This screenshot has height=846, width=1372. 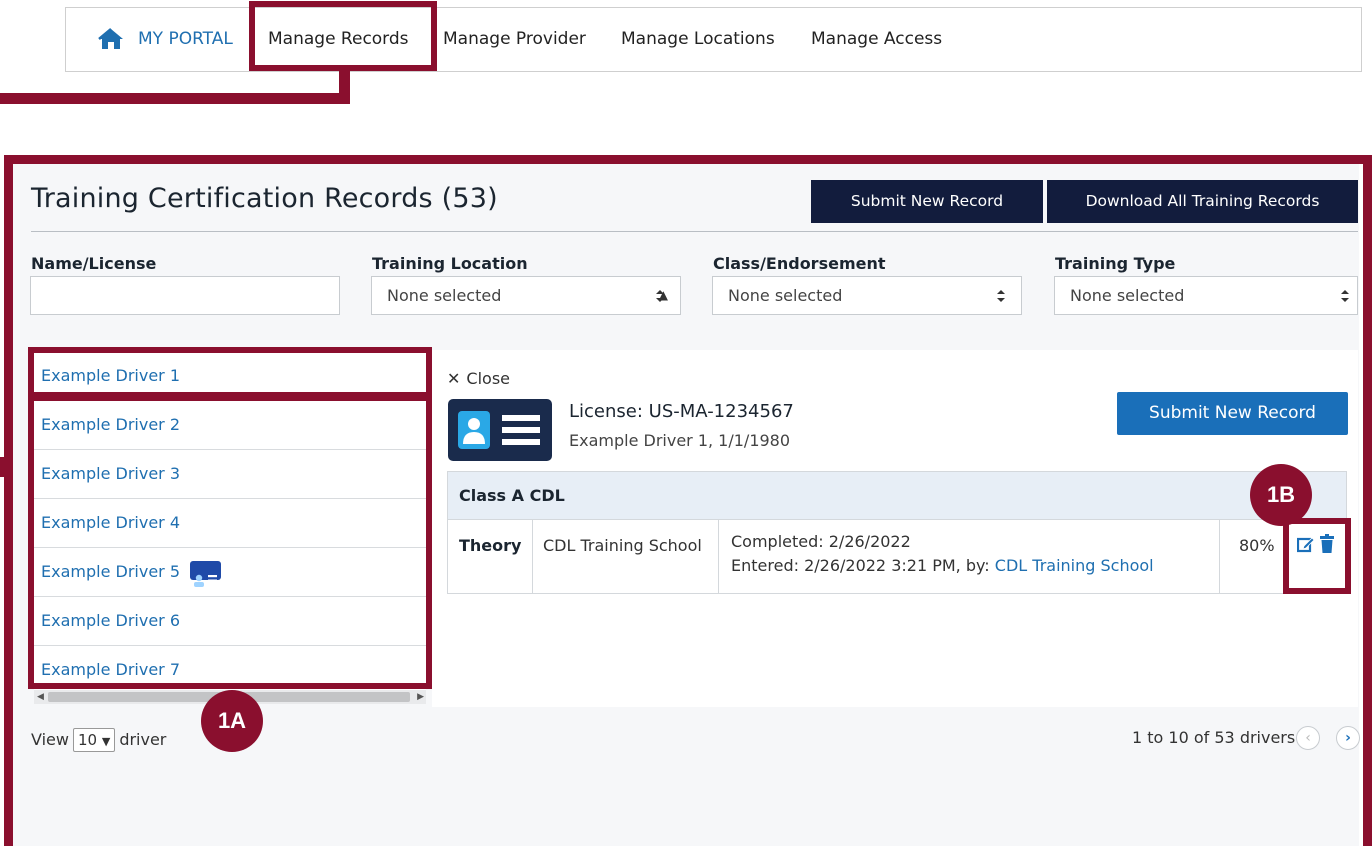 I want to click on training-type-value: None selected, so click(x=1127, y=295).